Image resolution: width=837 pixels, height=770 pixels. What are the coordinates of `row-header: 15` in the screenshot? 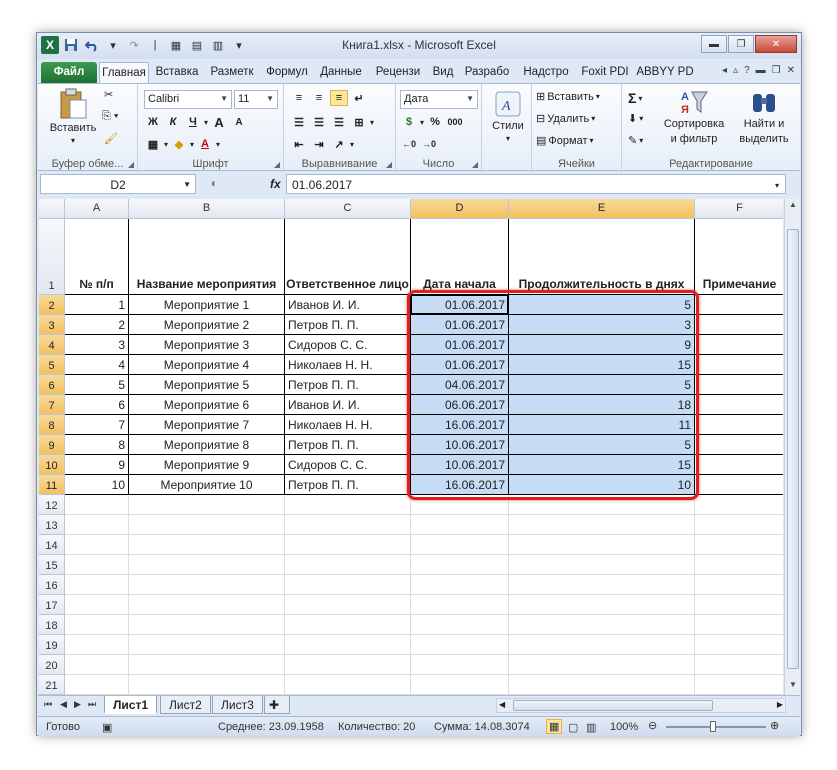 It's located at (52, 565).